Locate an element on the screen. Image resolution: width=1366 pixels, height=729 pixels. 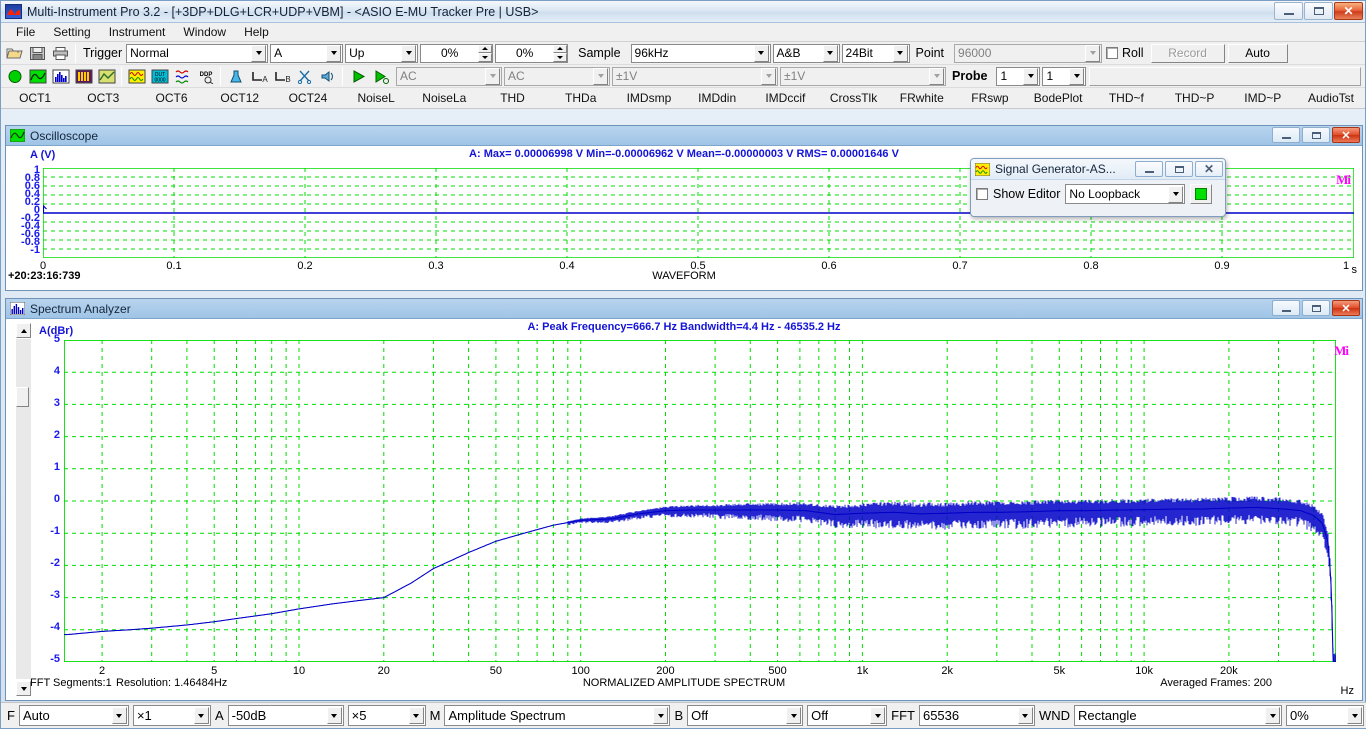
amplitude-ref-combo: -50dB is located at coordinates (285, 715).